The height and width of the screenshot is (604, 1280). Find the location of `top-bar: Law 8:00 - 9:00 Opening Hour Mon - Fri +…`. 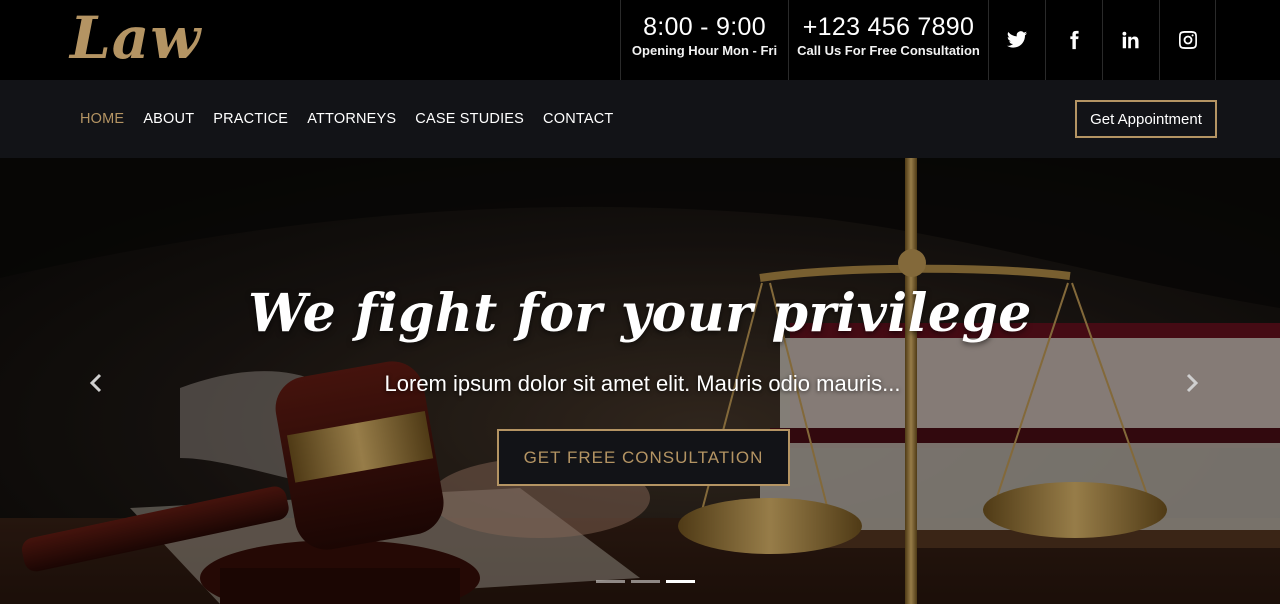

top-bar: Law 8:00 - 9:00 Opening Hour Mon - Fri +… is located at coordinates (640, 40).